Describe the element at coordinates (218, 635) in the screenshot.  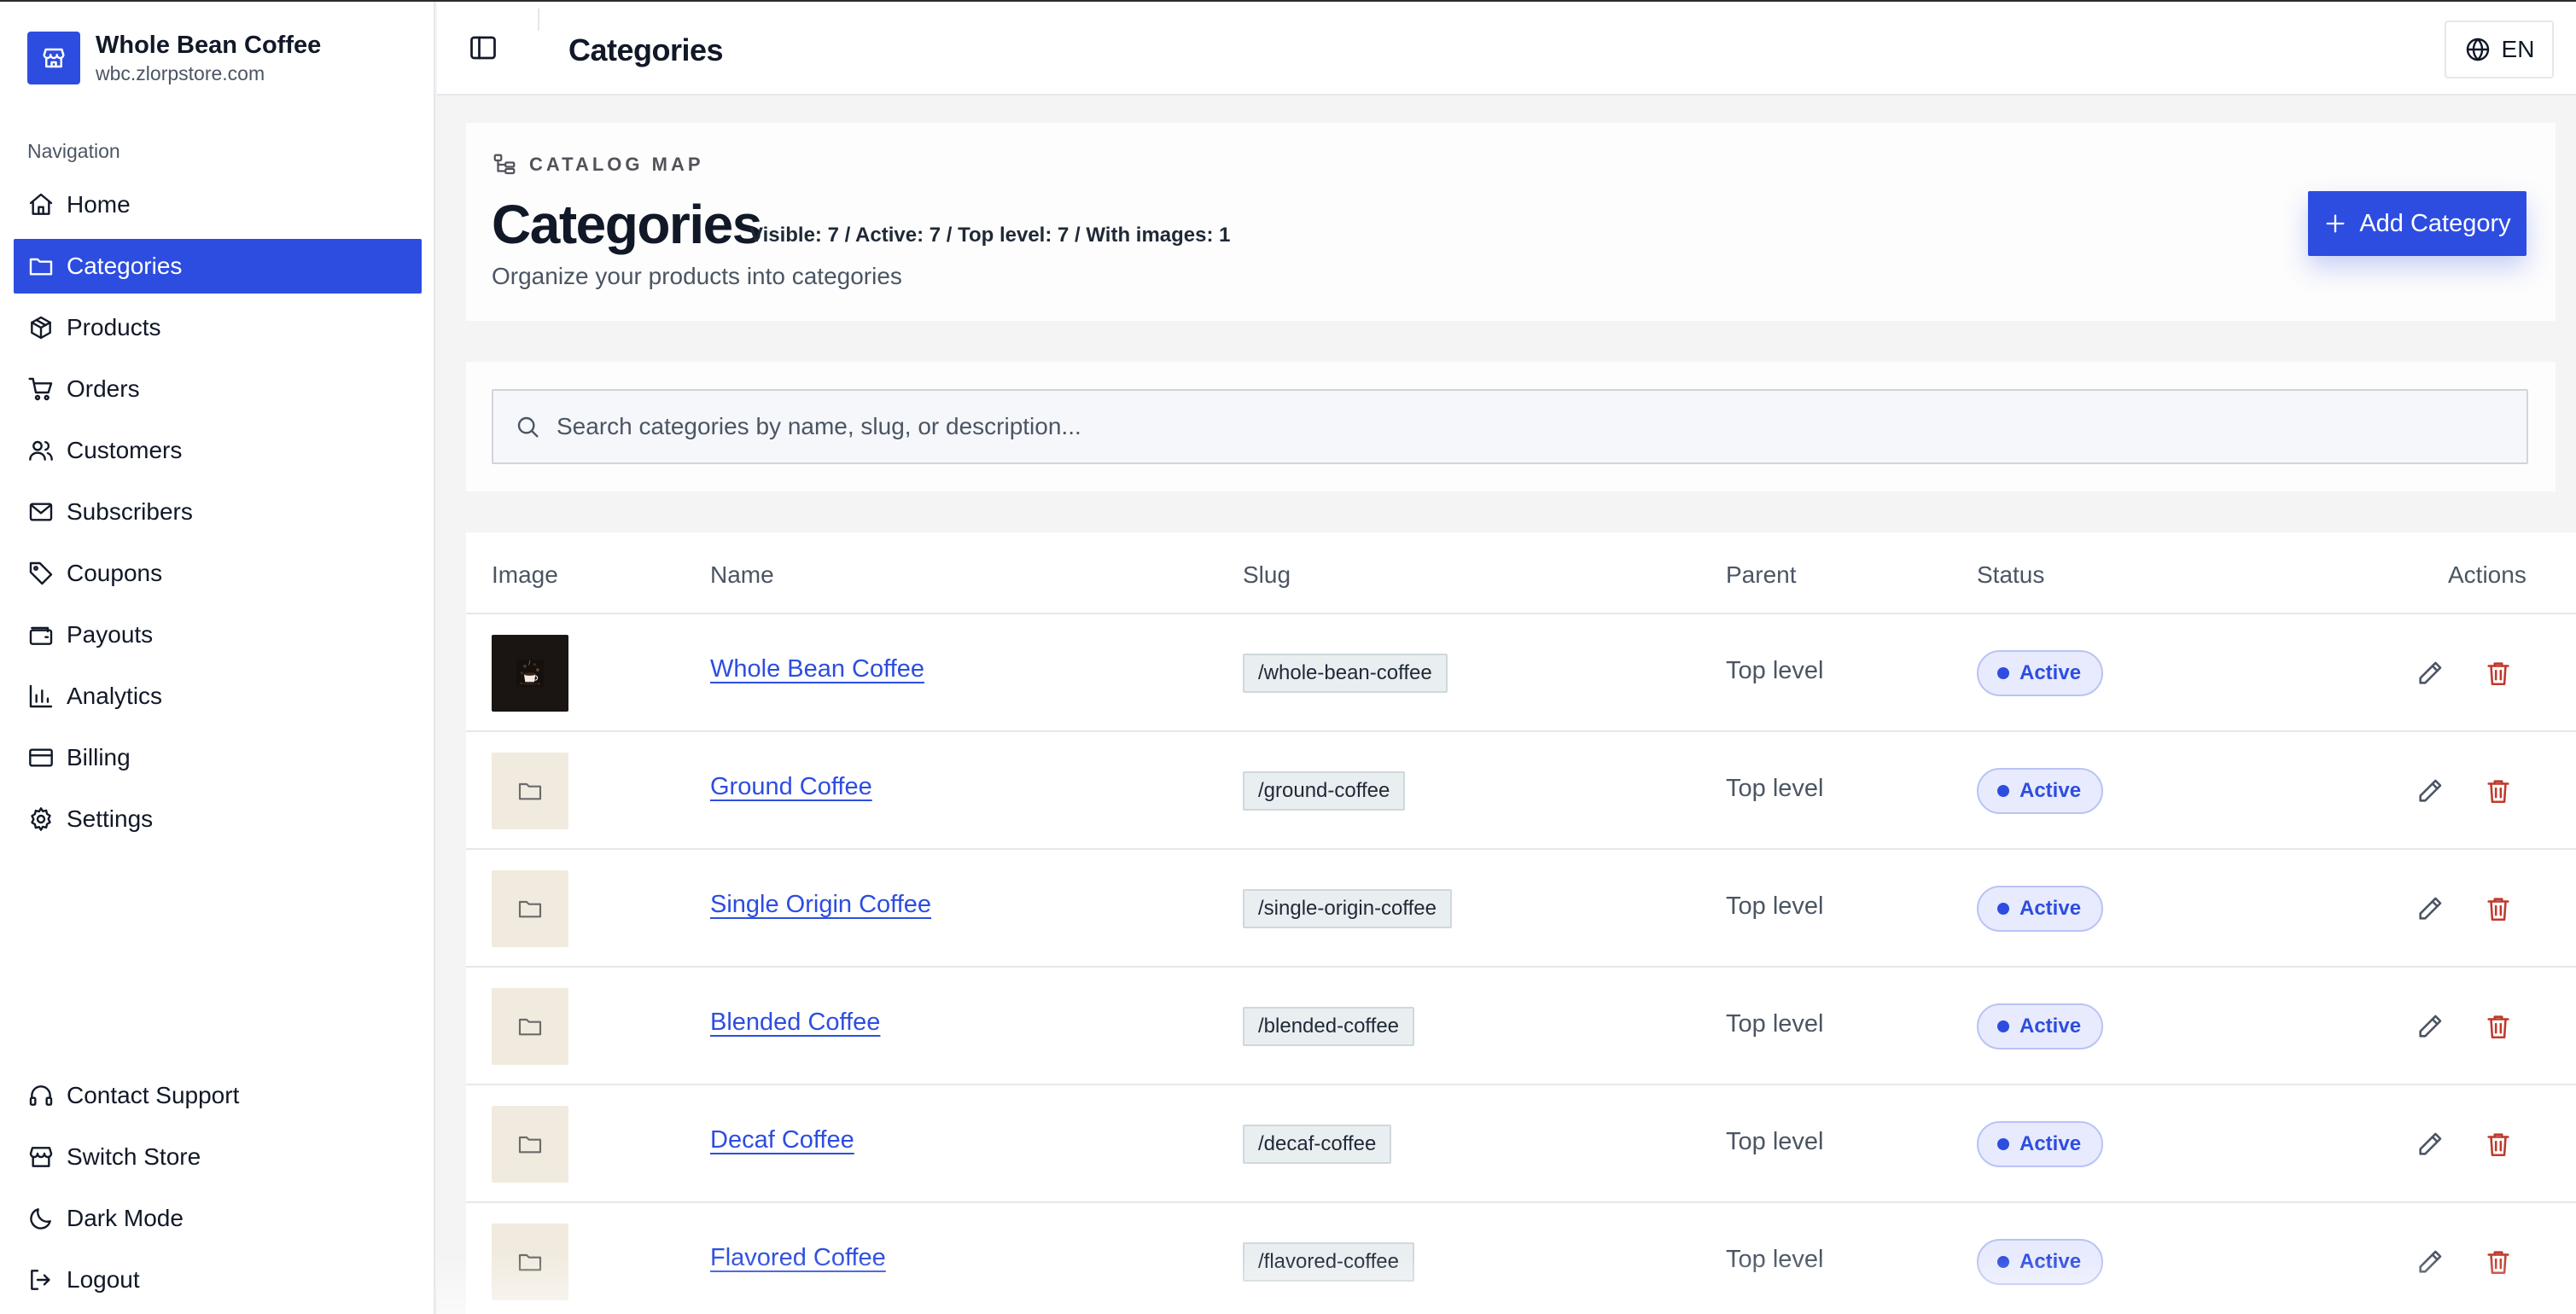
I see `sidebar-item-payouts: Payouts` at that location.